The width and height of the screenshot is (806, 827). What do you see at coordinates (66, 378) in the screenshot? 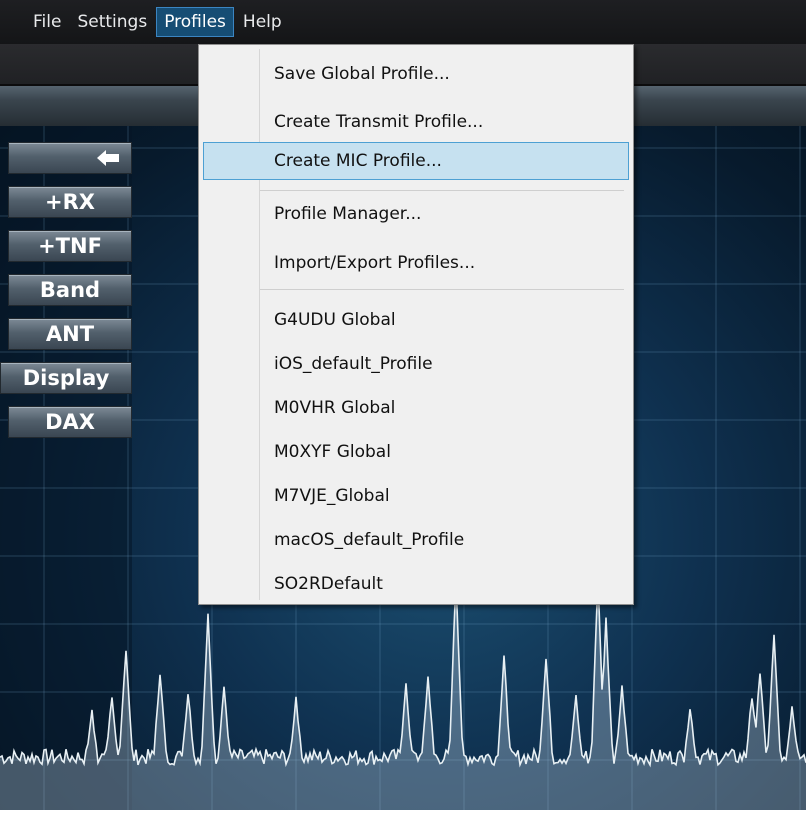
I see `display-button: Display` at bounding box center [66, 378].